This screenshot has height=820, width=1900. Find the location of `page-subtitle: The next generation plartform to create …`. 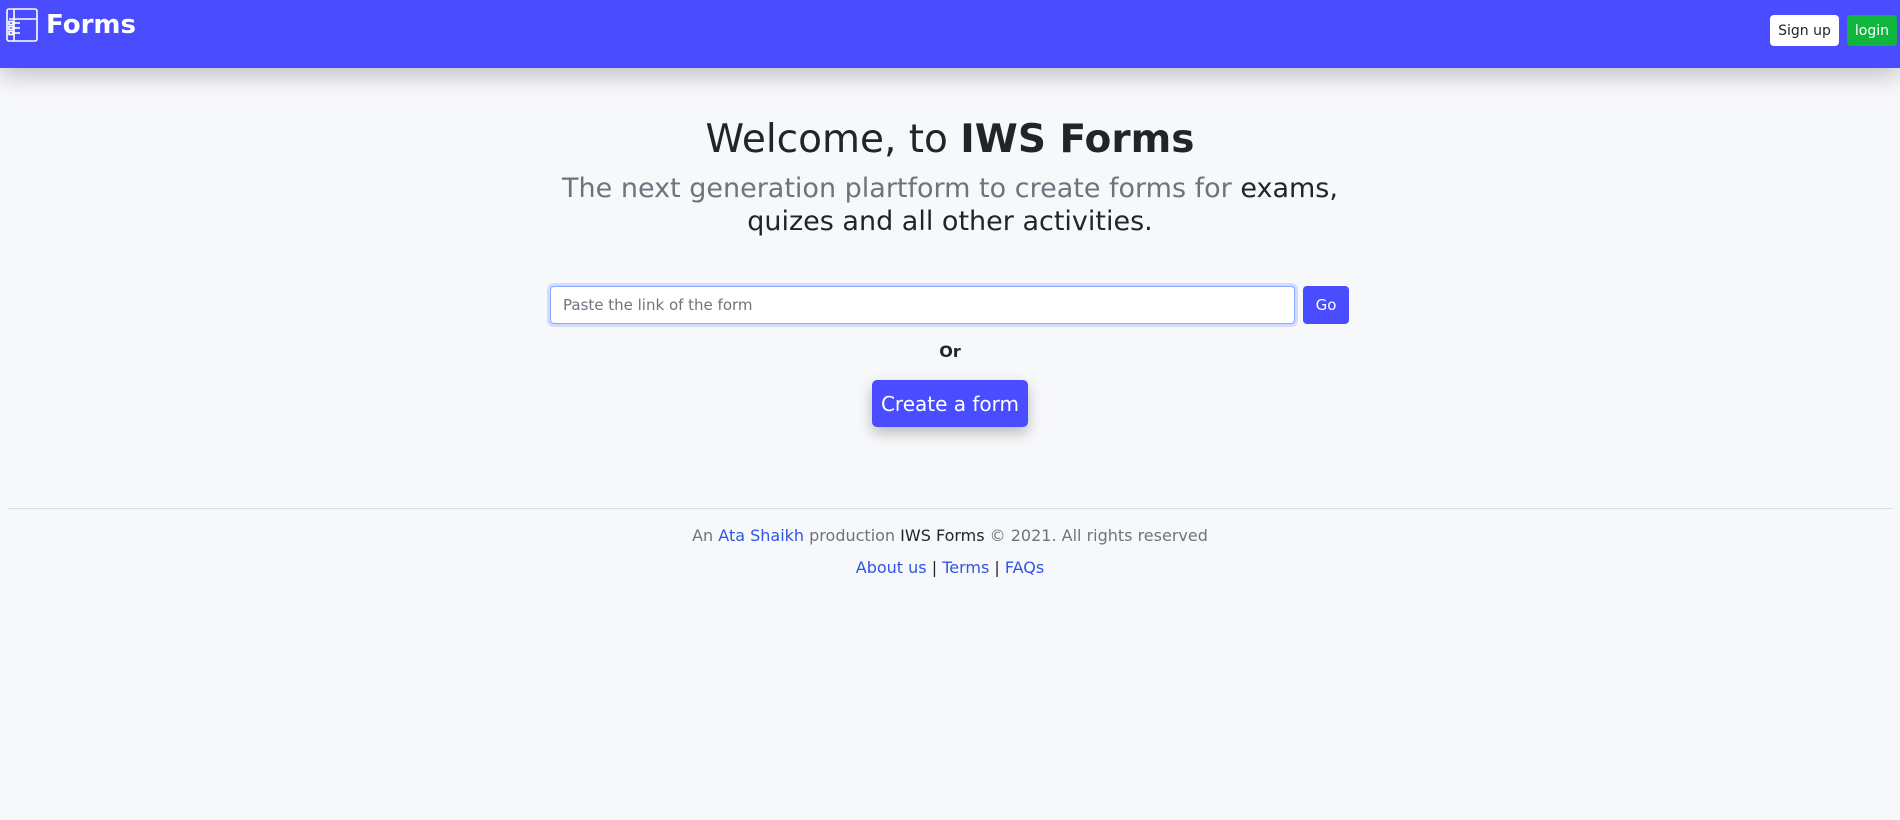

page-subtitle: The next generation plartform to create … is located at coordinates (950, 205).